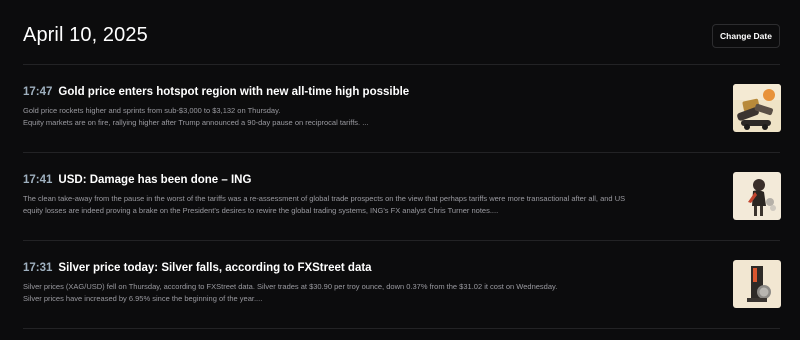 The width and height of the screenshot is (800, 340). I want to click on news-headline: 17:41 USD: Damage has been done – ING, so click(368, 180).